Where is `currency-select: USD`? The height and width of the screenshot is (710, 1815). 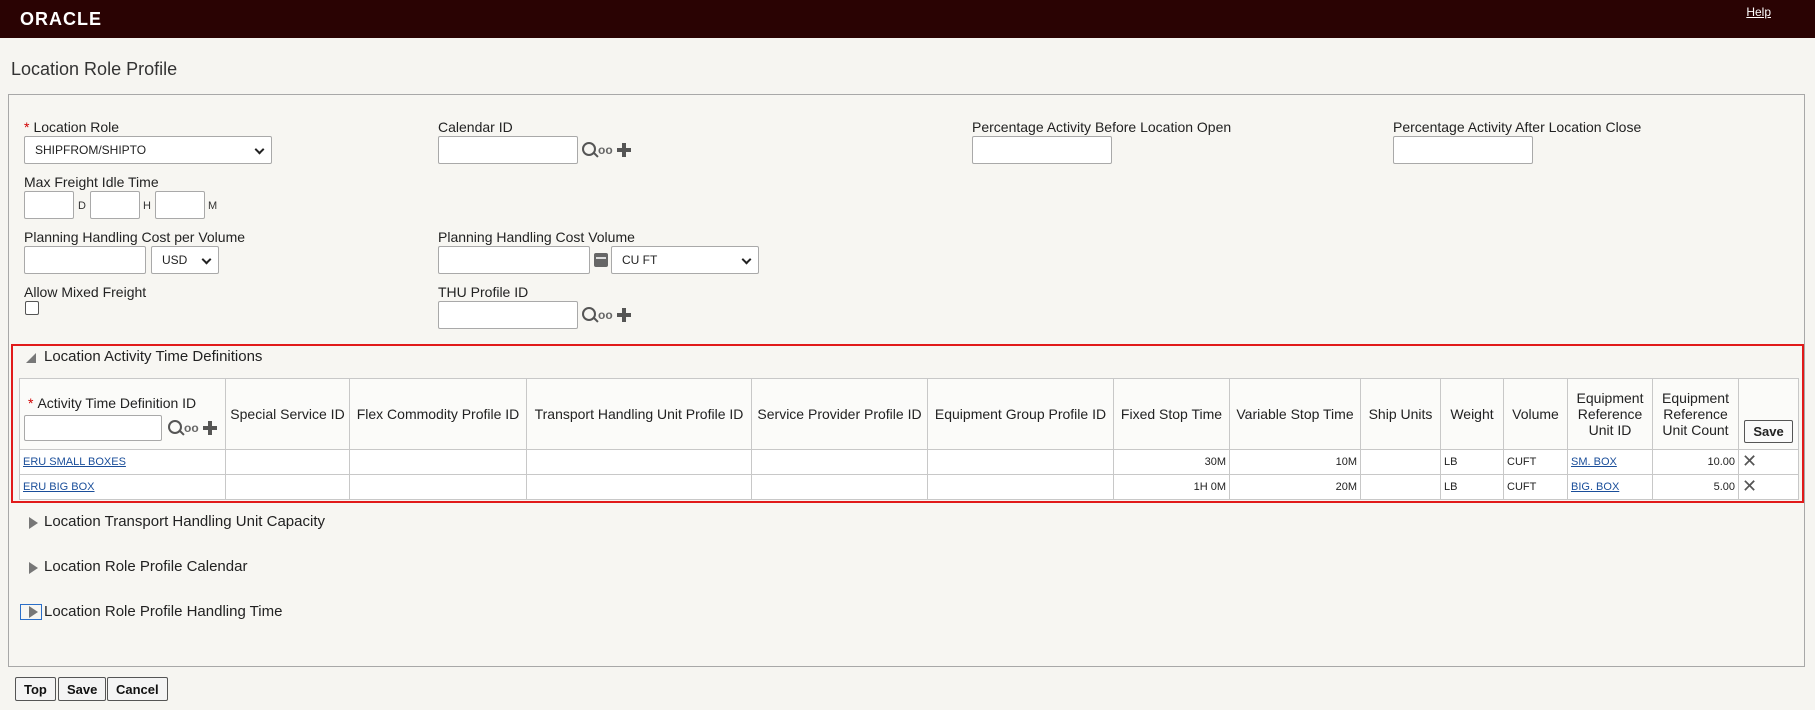 currency-select: USD is located at coordinates (185, 260).